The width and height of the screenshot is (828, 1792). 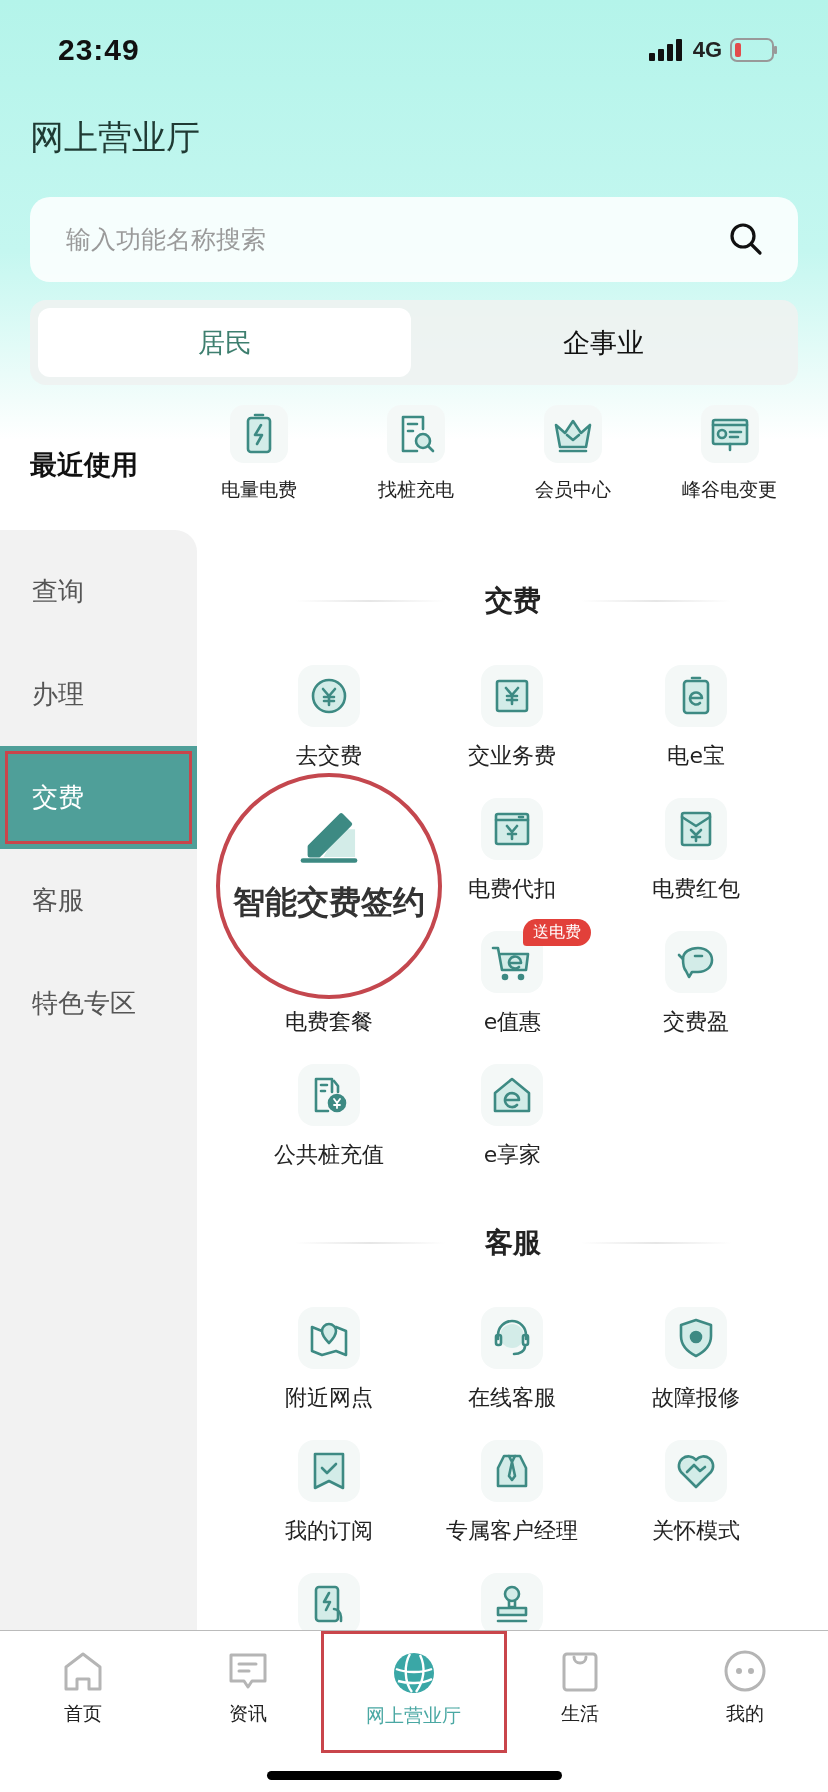 I want to click on sidebar-item: 查询, so click(x=98, y=591).